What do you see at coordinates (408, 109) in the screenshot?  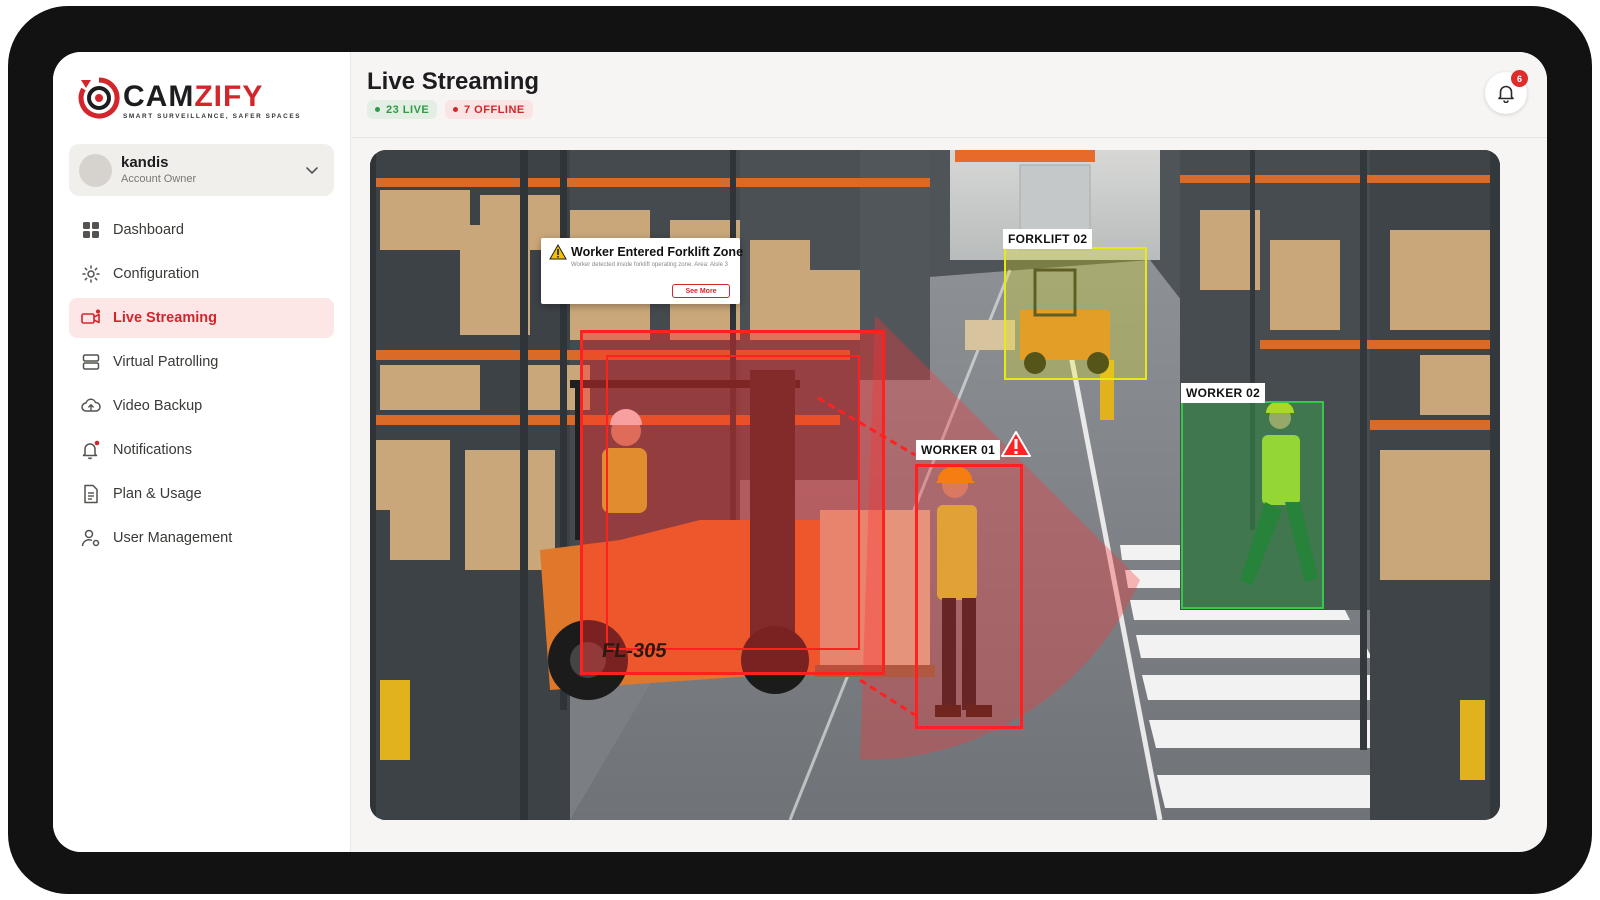 I see `live-count-label: 23 LIVE` at bounding box center [408, 109].